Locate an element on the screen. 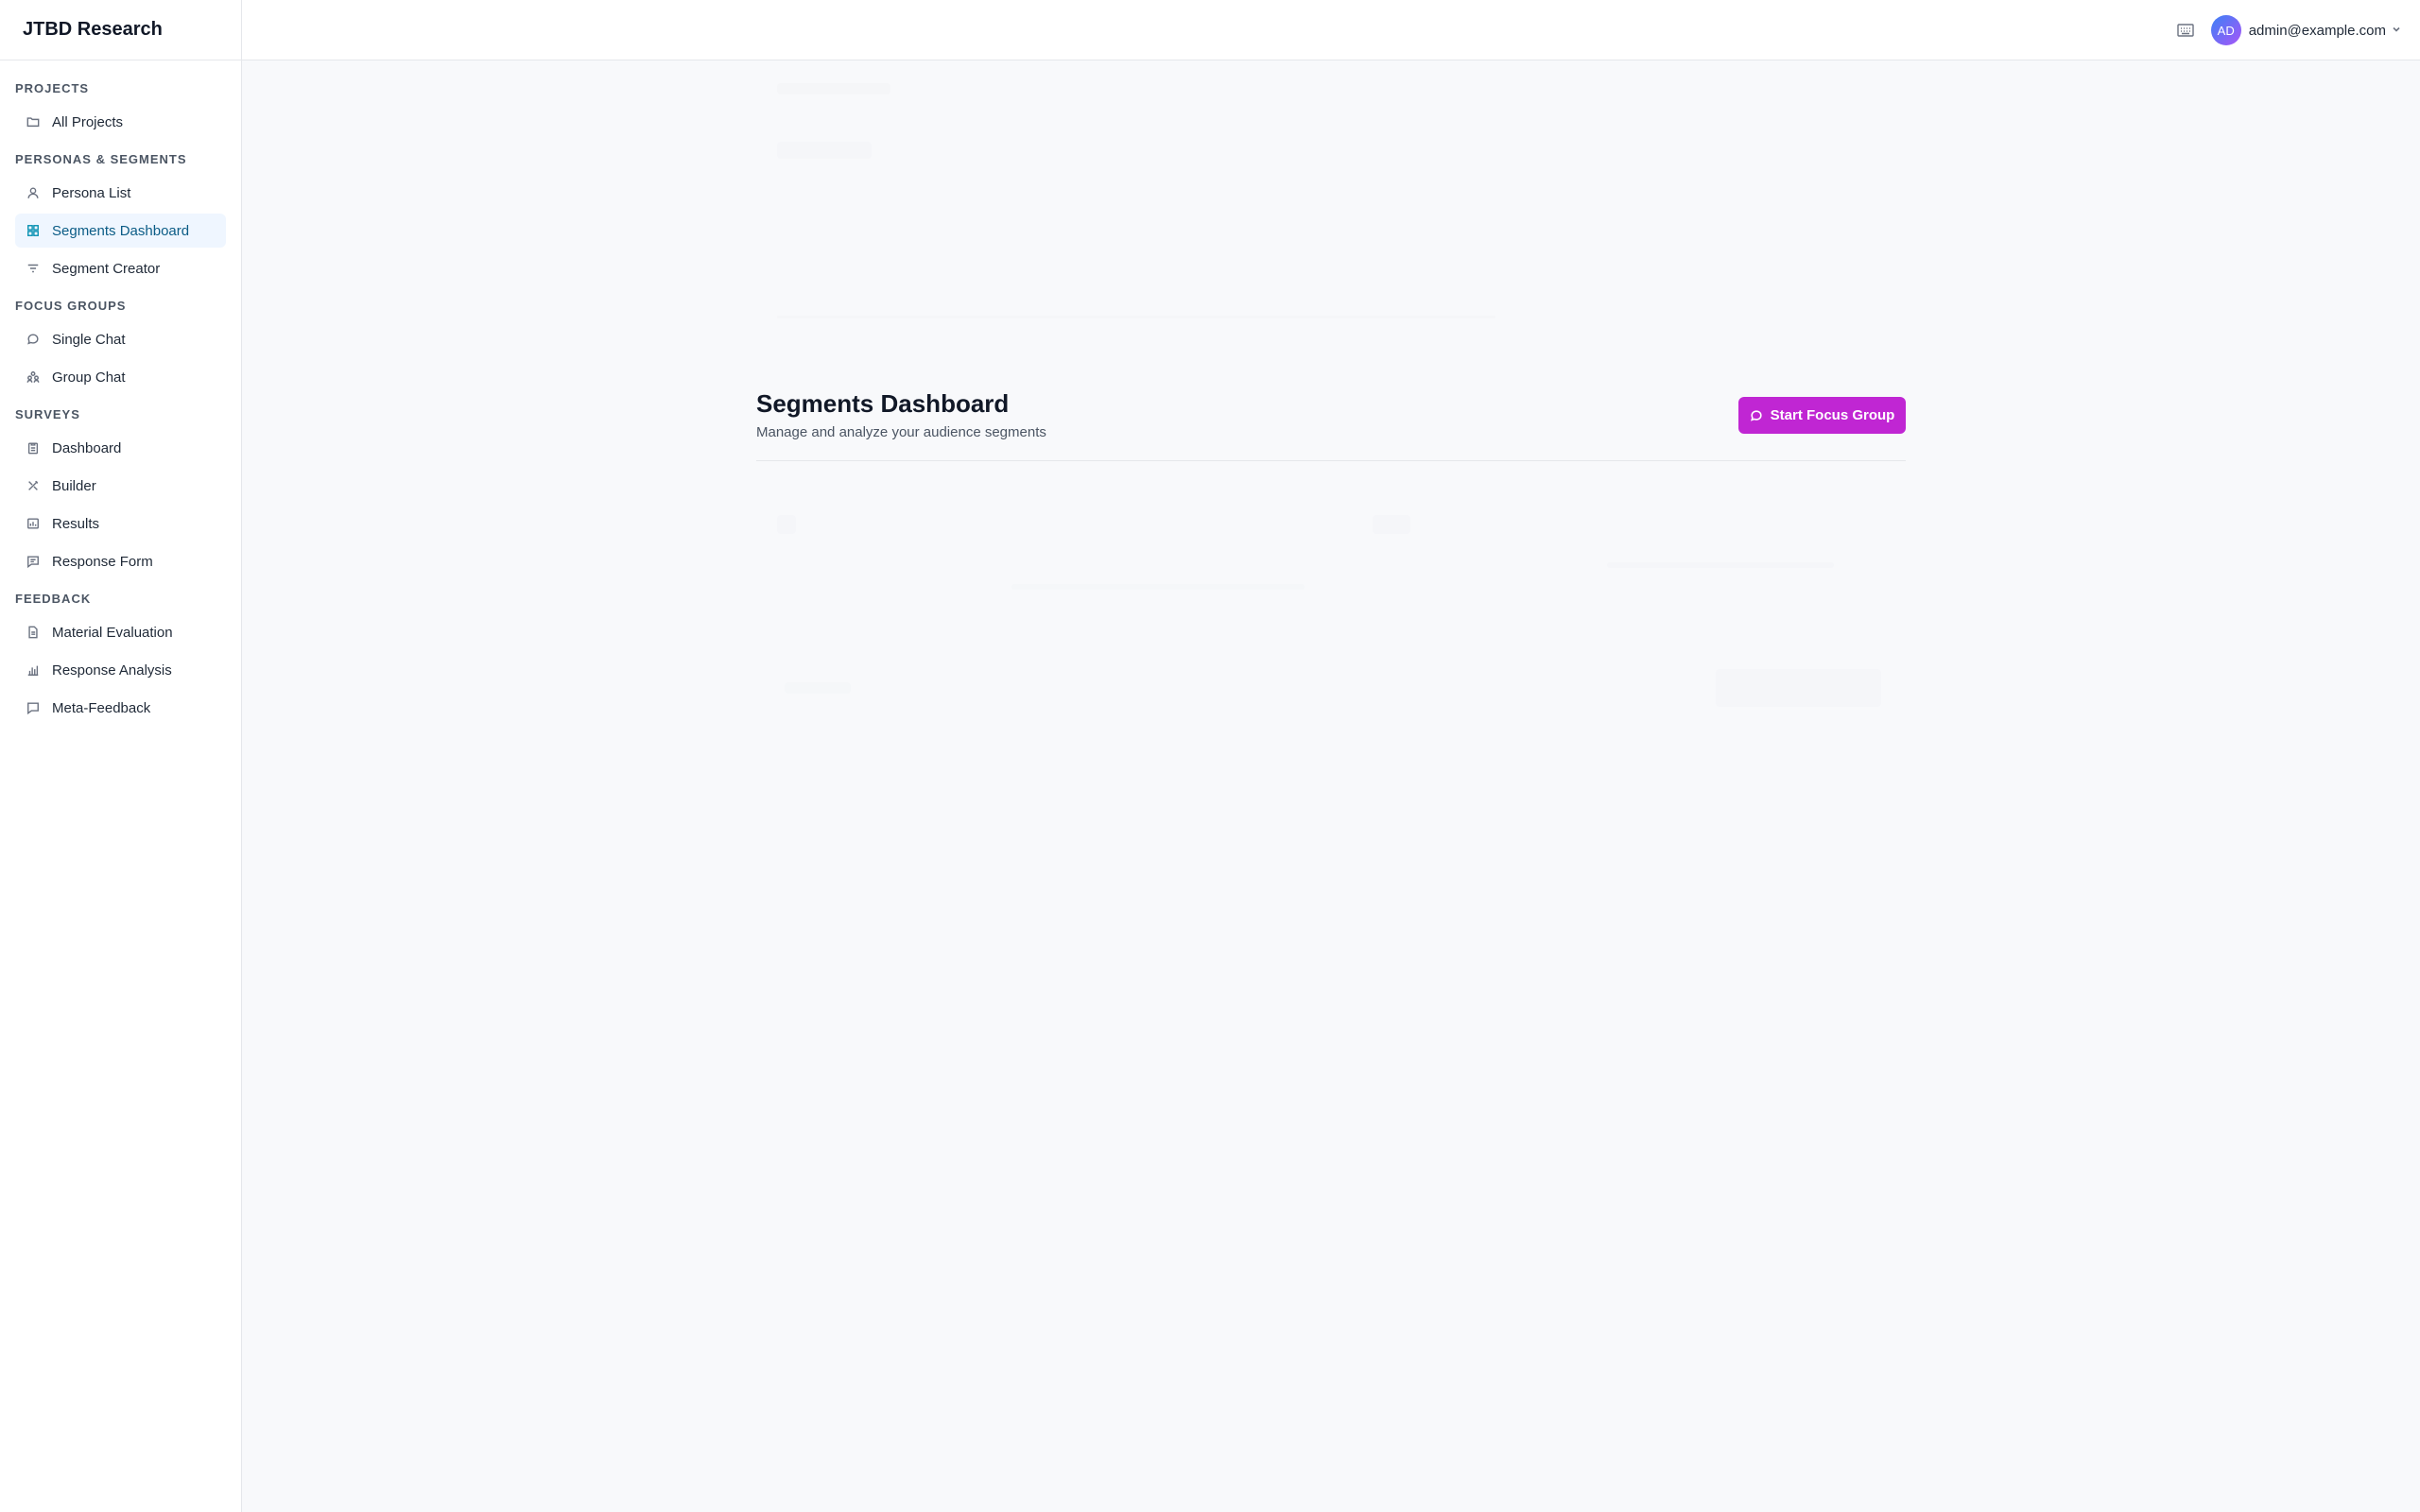 The height and width of the screenshot is (1512, 2420). nav-section-title: FOCUS GROUPS is located at coordinates (71, 306).